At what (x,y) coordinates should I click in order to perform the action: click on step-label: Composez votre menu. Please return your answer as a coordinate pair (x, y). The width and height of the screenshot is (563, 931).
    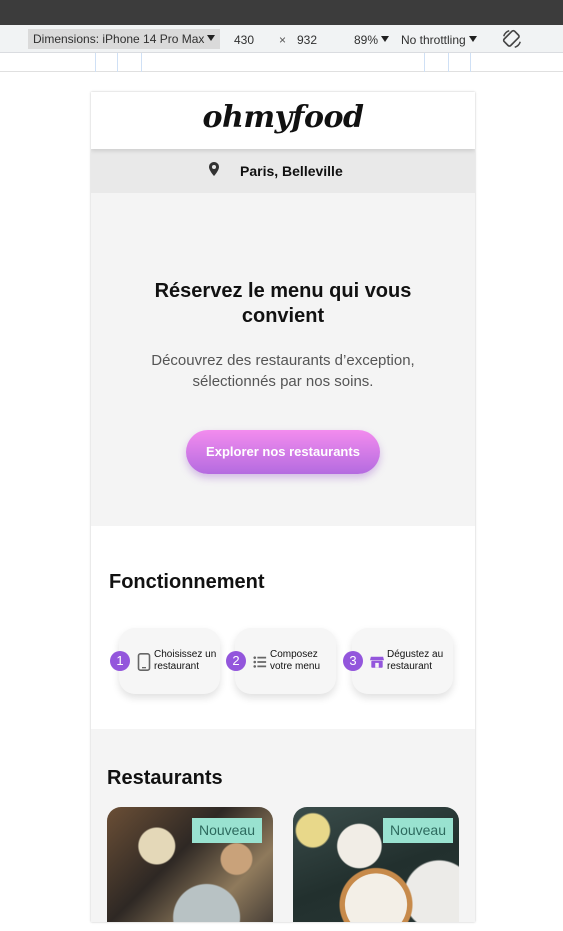
    Looking at the image, I should click on (295, 660).